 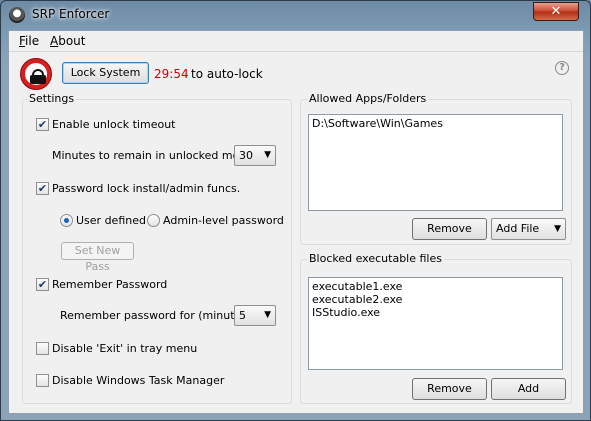 I want to click on disable-taskmgr-checkbox, so click(x=42, y=380).